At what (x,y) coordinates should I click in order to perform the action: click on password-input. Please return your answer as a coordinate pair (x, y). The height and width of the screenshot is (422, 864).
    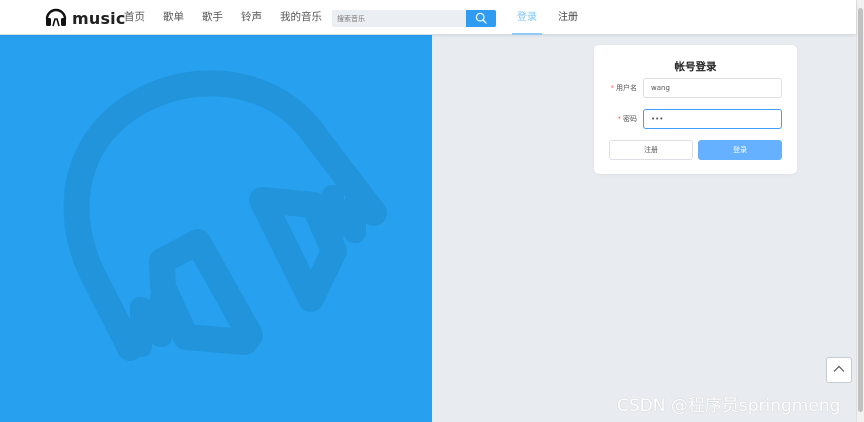
    Looking at the image, I should click on (712, 119).